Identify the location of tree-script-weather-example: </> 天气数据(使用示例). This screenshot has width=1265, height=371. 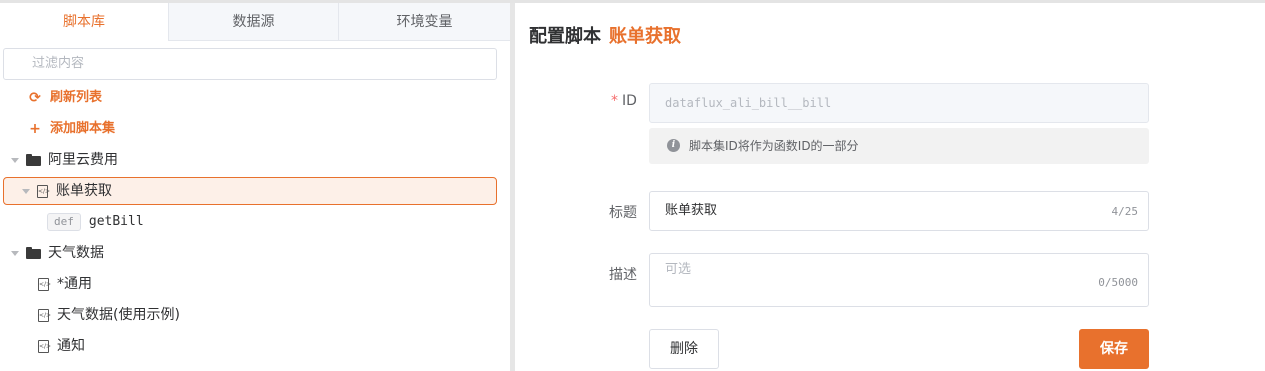
(106, 315).